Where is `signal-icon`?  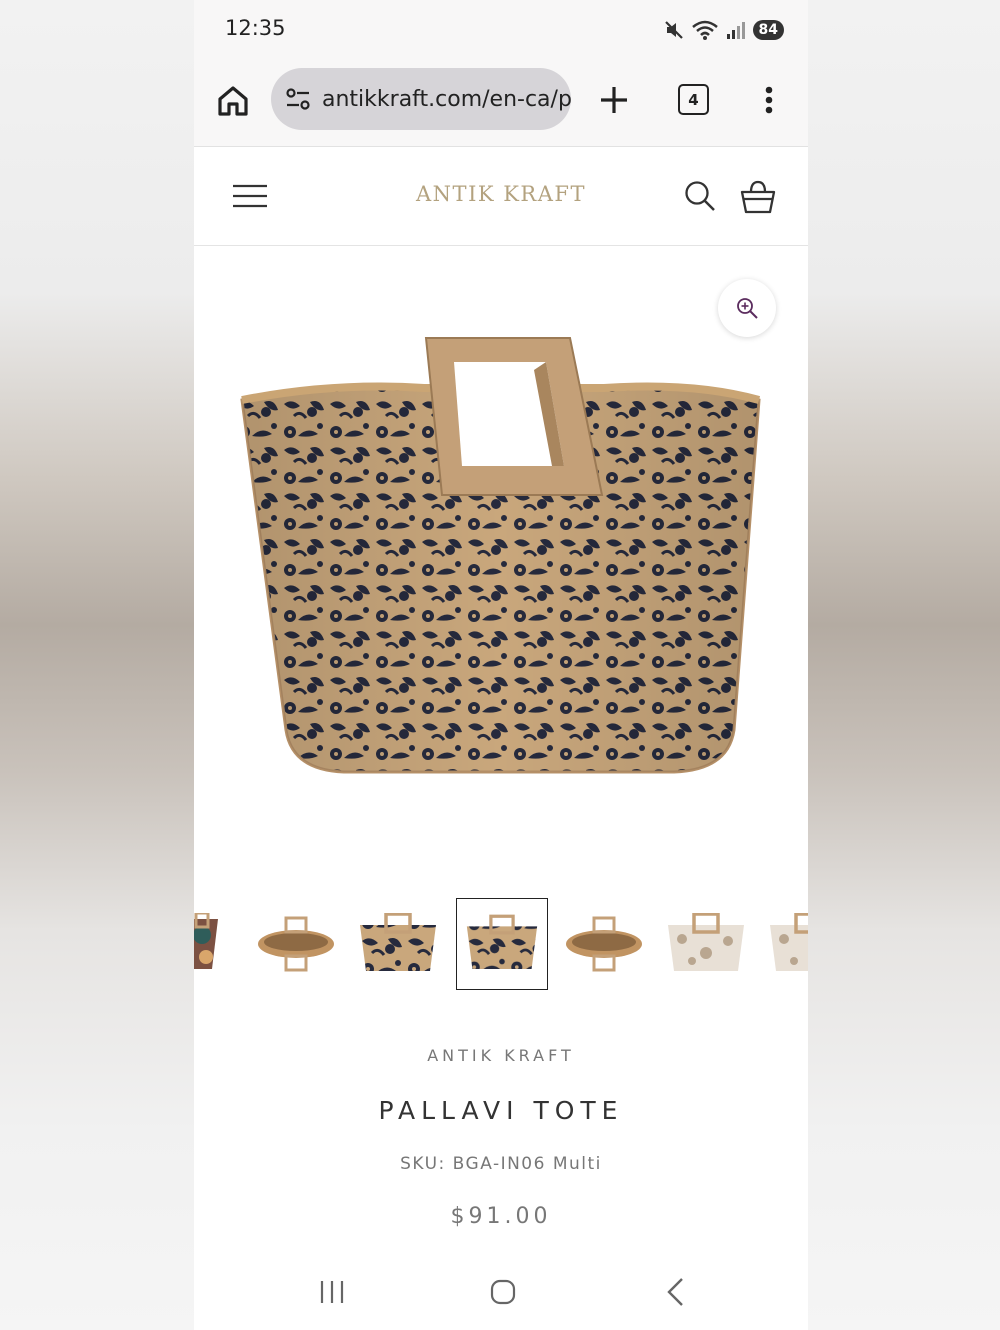 signal-icon is located at coordinates (735, 30).